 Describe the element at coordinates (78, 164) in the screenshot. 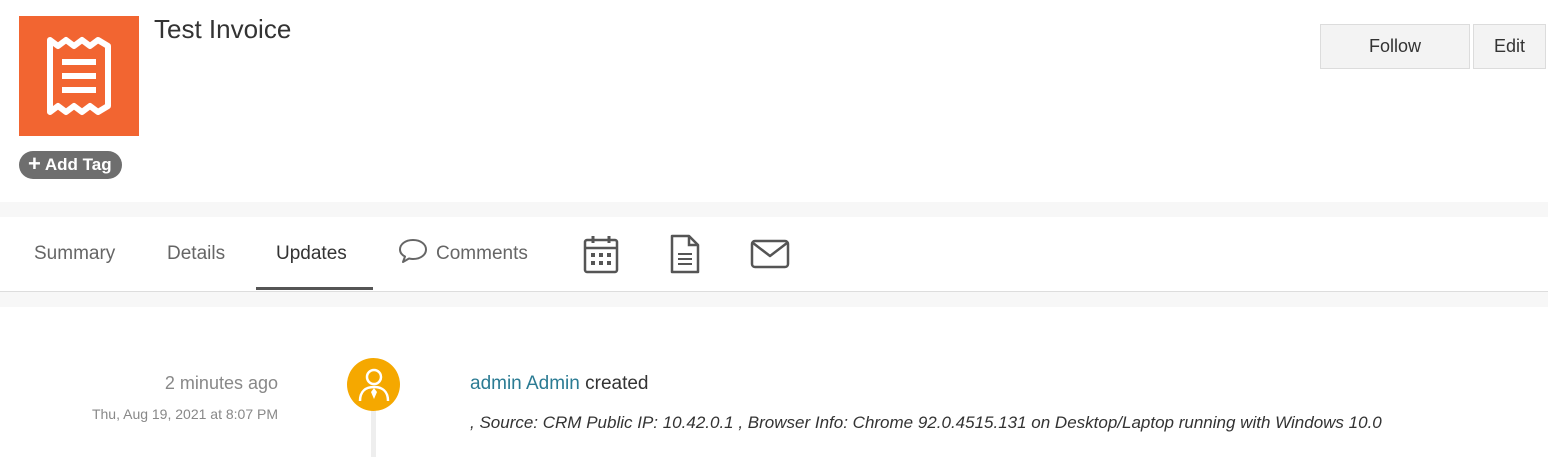

I see `add-tag-label: Add Tag` at that location.